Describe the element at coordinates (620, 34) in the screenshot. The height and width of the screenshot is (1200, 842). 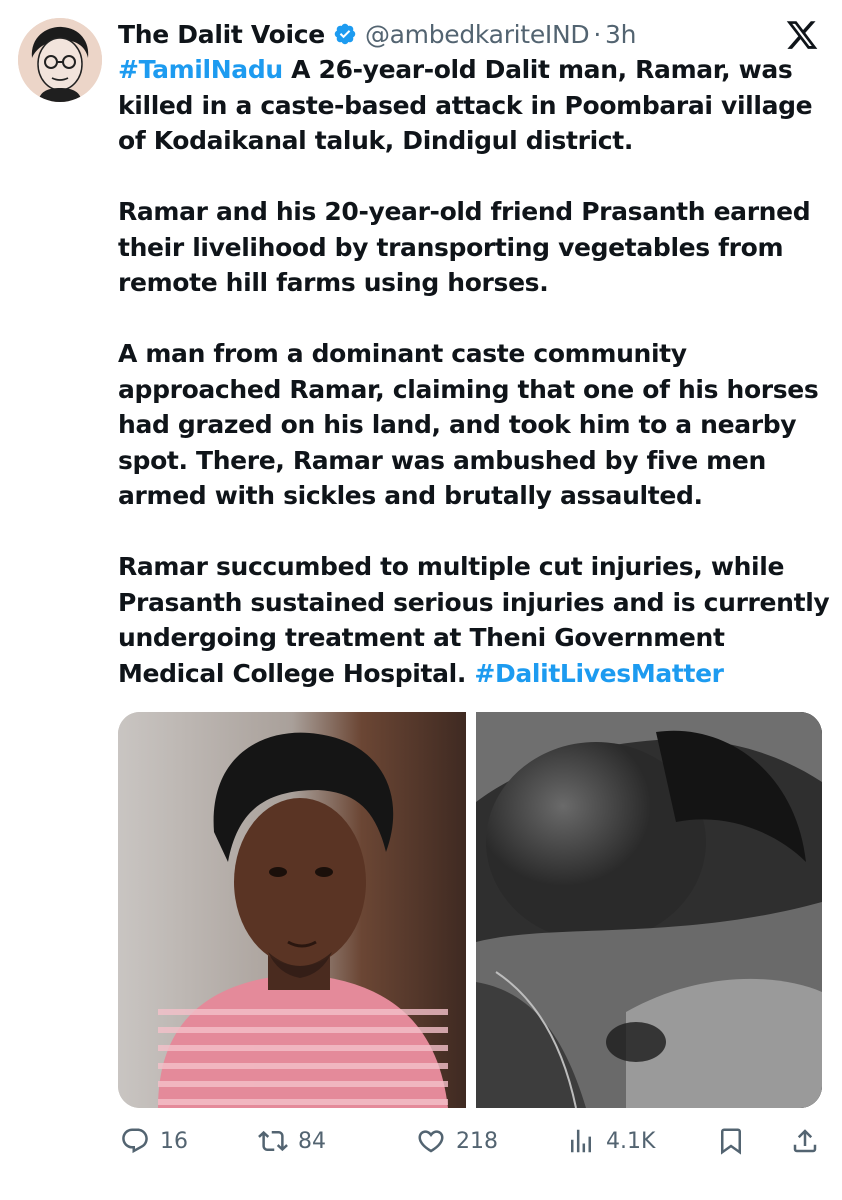
I see `tweet-timestamp: 3h` at that location.